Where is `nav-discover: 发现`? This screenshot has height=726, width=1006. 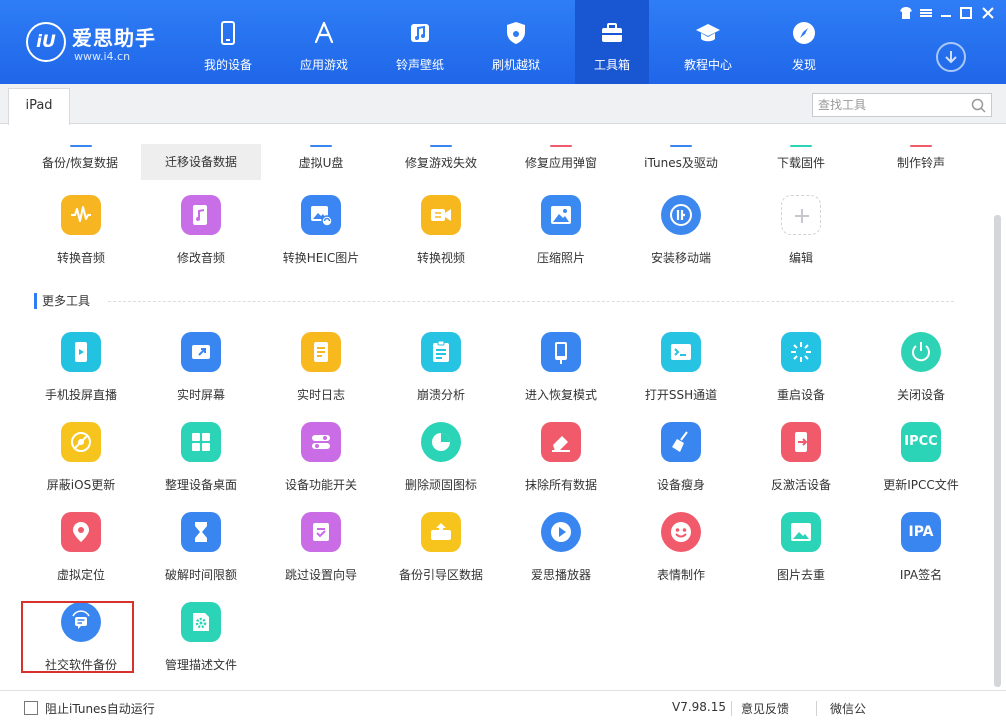
nav-discover: 发现 is located at coordinates (804, 42).